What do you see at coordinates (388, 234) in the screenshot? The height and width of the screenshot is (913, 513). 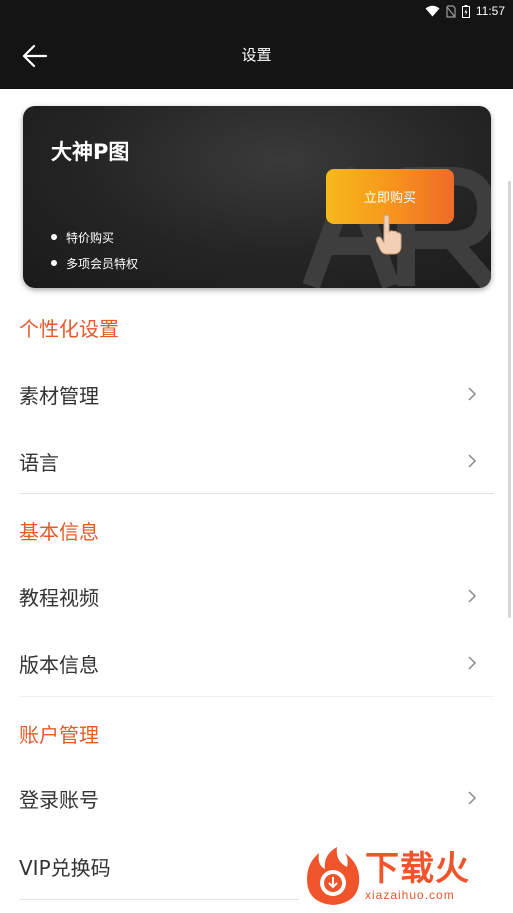 I see `pointing-hand-icon` at bounding box center [388, 234].